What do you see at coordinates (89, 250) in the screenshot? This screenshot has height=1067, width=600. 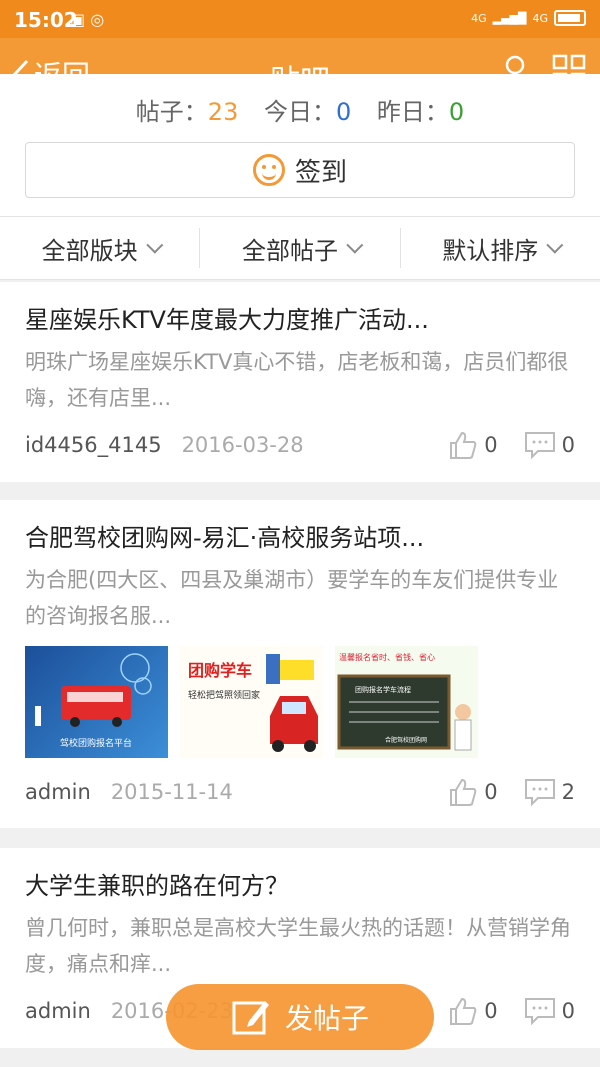 I see `filter-section-label: 全部版块` at bounding box center [89, 250].